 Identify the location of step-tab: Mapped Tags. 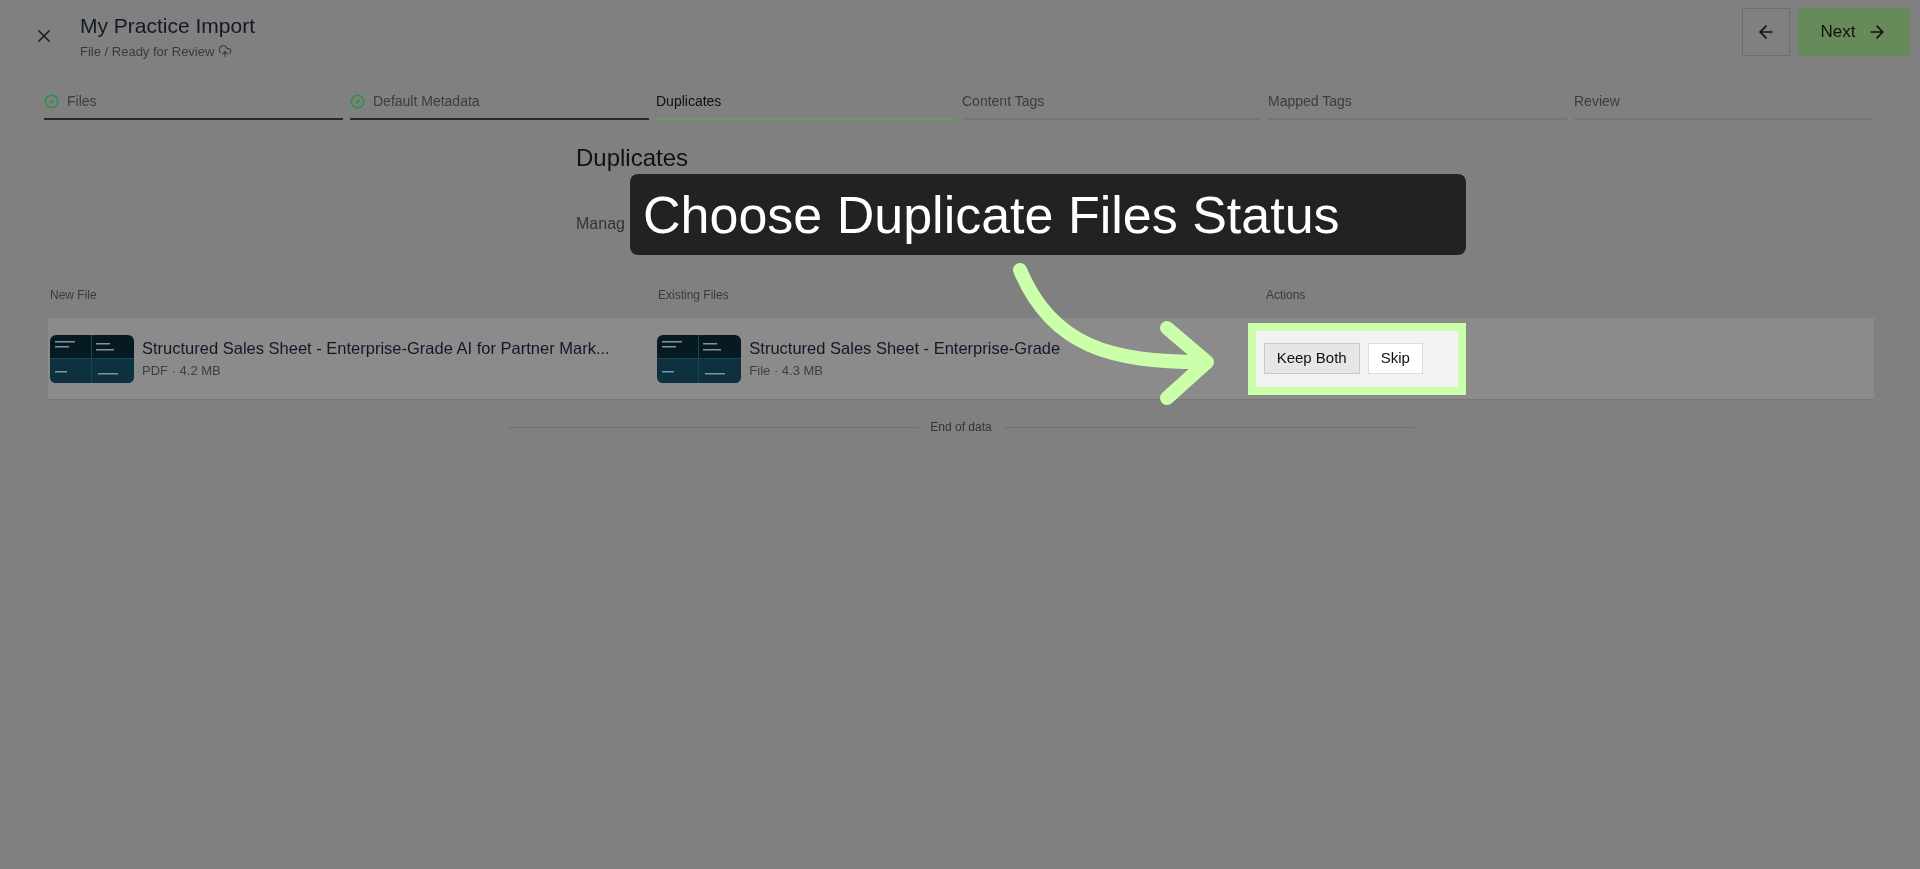
(1417, 105).